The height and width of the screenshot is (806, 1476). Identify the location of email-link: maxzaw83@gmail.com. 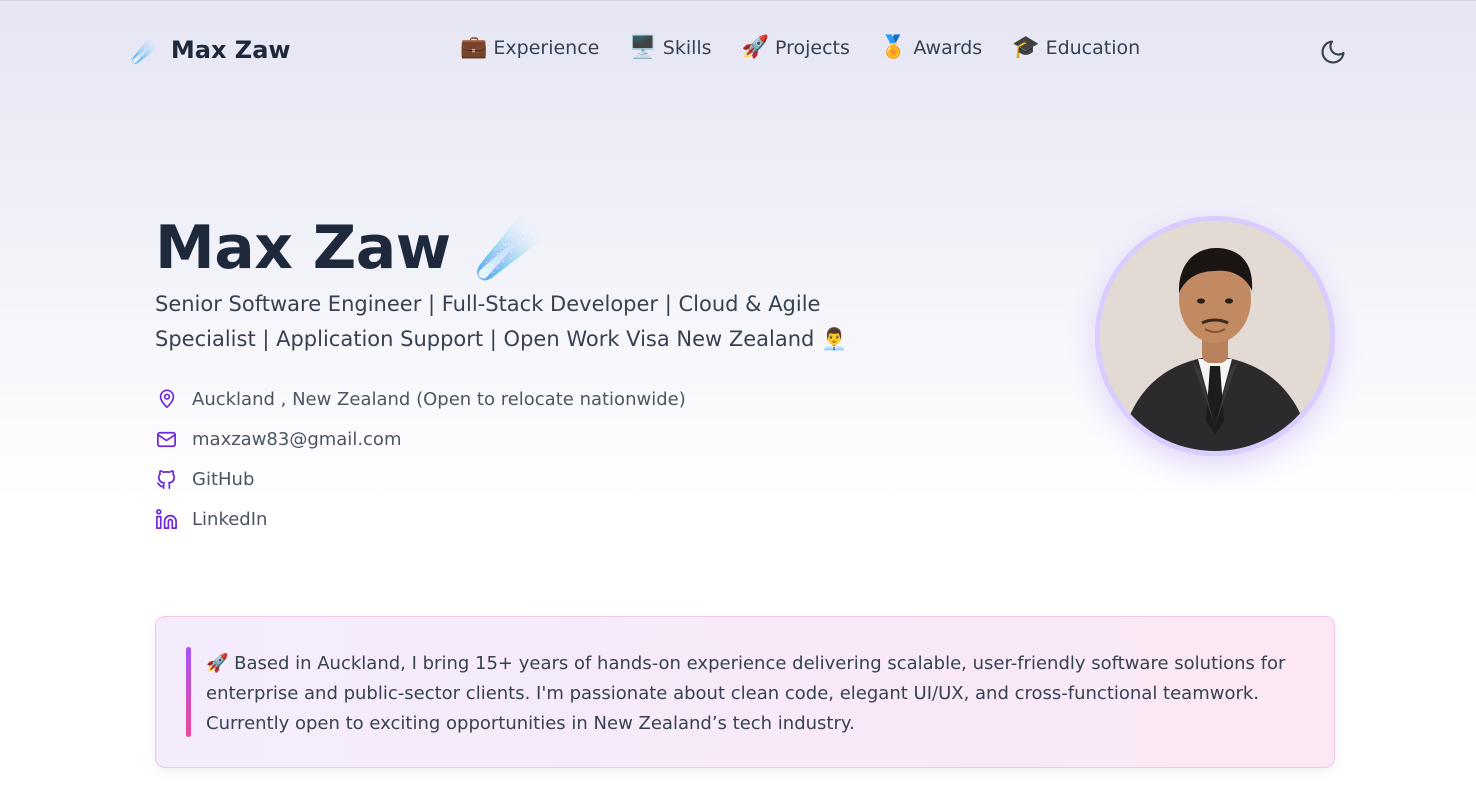
(296, 439).